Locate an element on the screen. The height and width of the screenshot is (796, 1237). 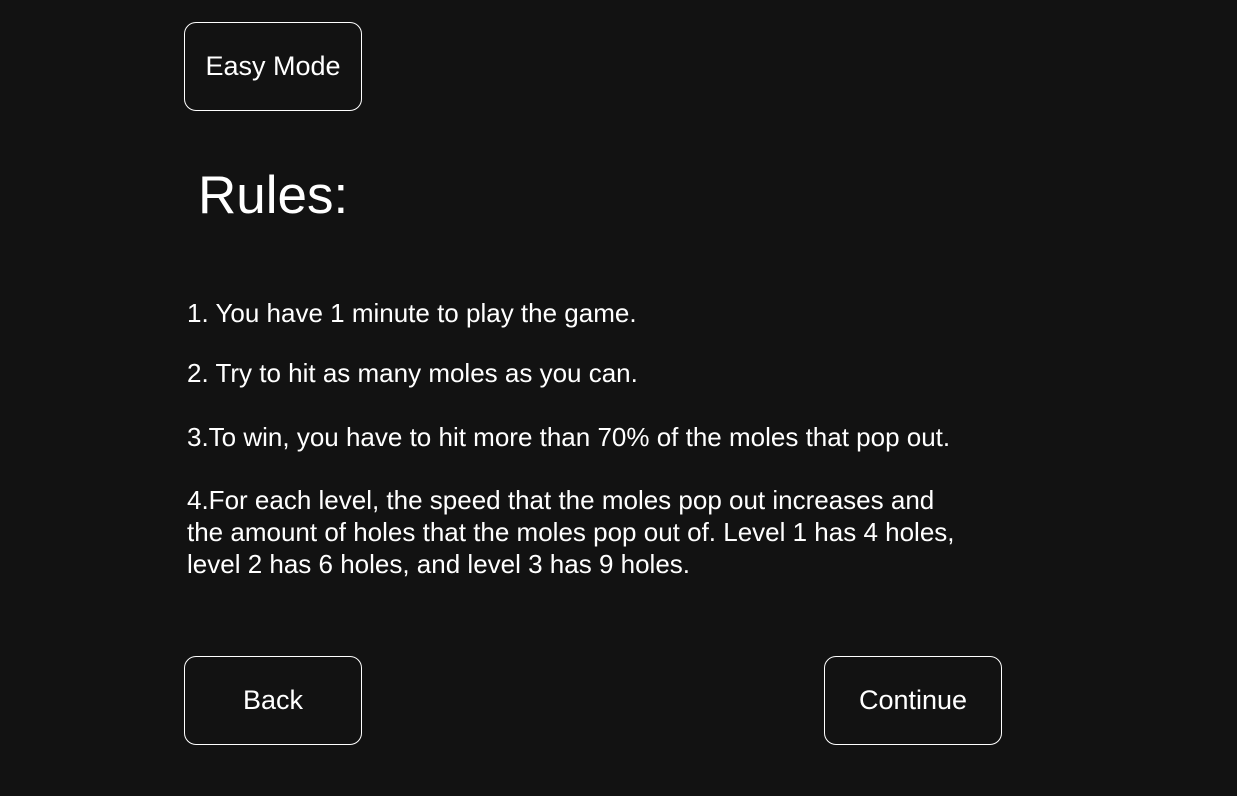
rule-item-2: 2. Try to hit as many moles as you can. is located at coordinates (412, 373).